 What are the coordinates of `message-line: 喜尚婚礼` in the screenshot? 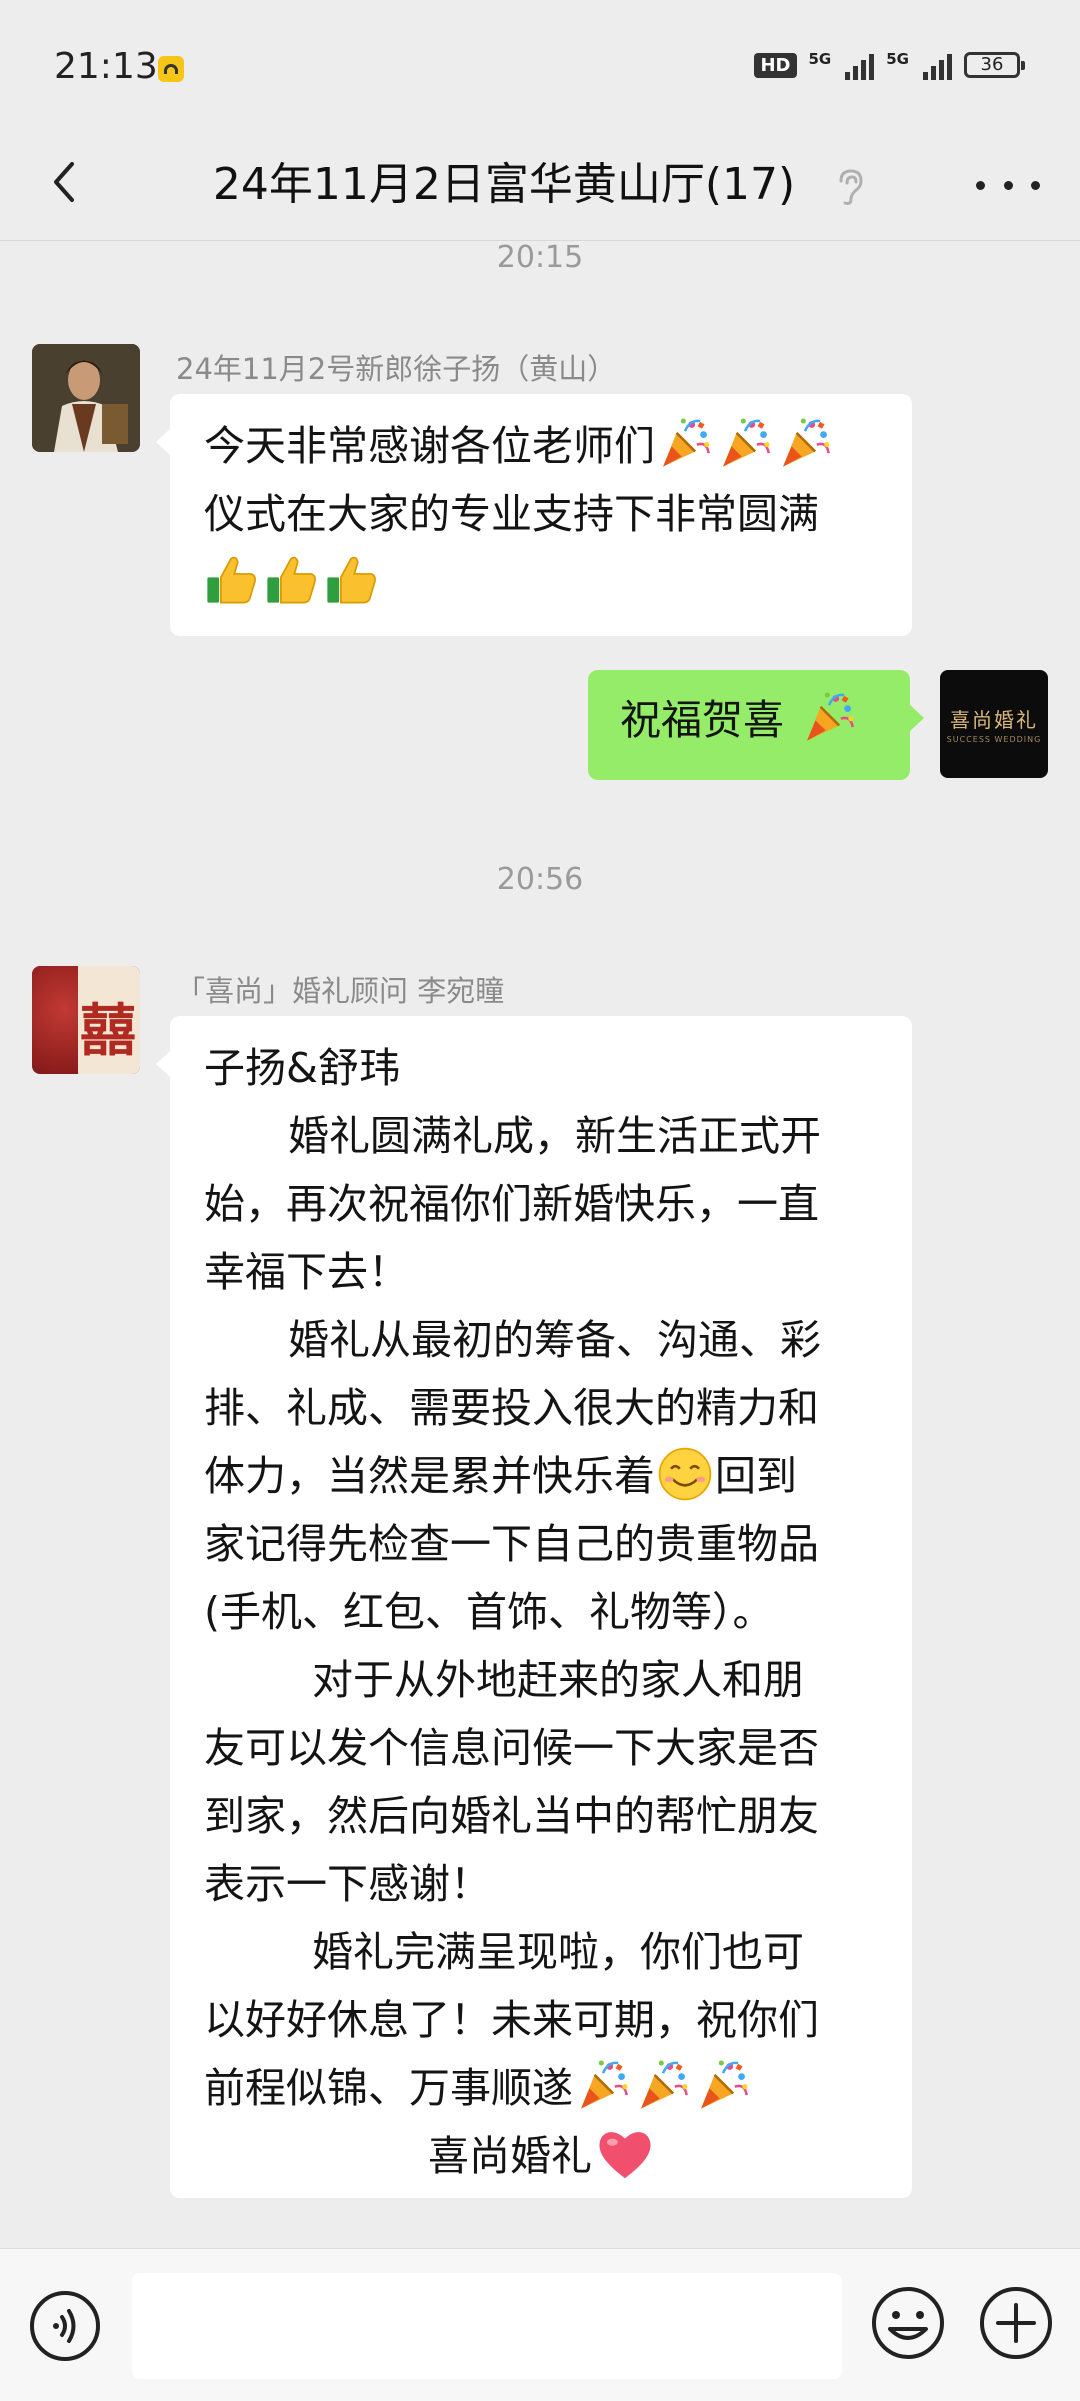 It's located at (541, 2156).